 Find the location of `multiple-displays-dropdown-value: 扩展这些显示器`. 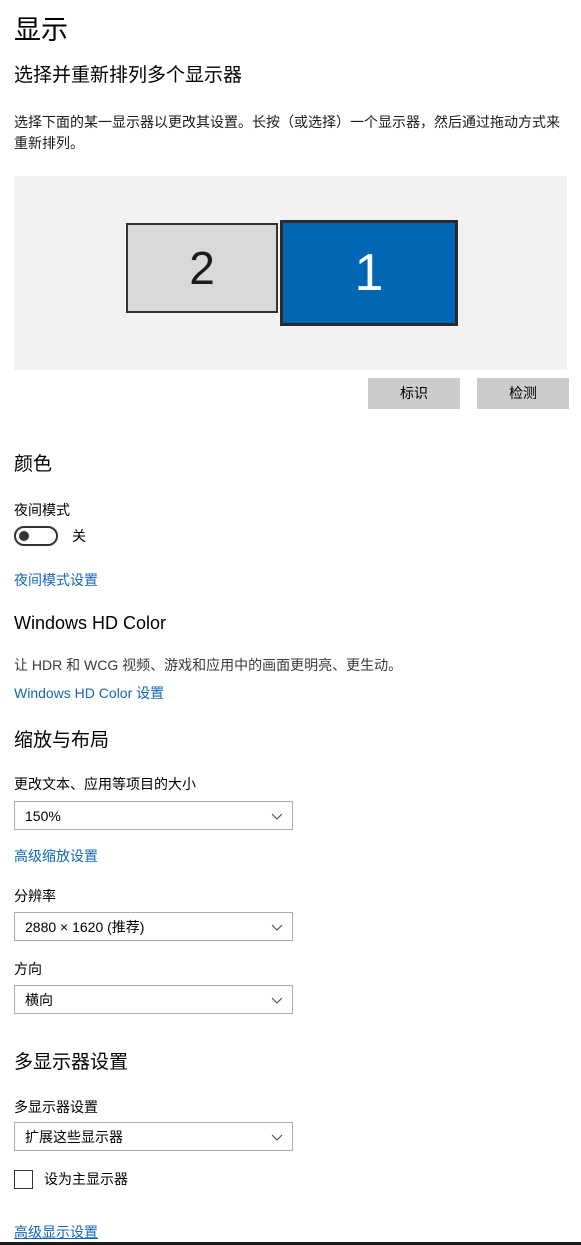

multiple-displays-dropdown-value: 扩展这些显示器 is located at coordinates (74, 1136).